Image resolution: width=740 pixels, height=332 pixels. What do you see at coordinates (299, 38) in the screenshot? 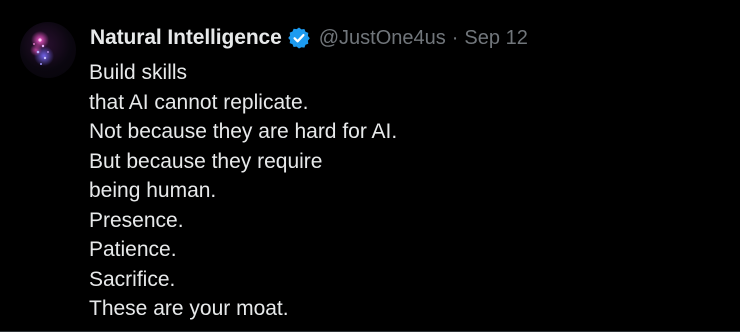
I see `verified-badge-icon` at bounding box center [299, 38].